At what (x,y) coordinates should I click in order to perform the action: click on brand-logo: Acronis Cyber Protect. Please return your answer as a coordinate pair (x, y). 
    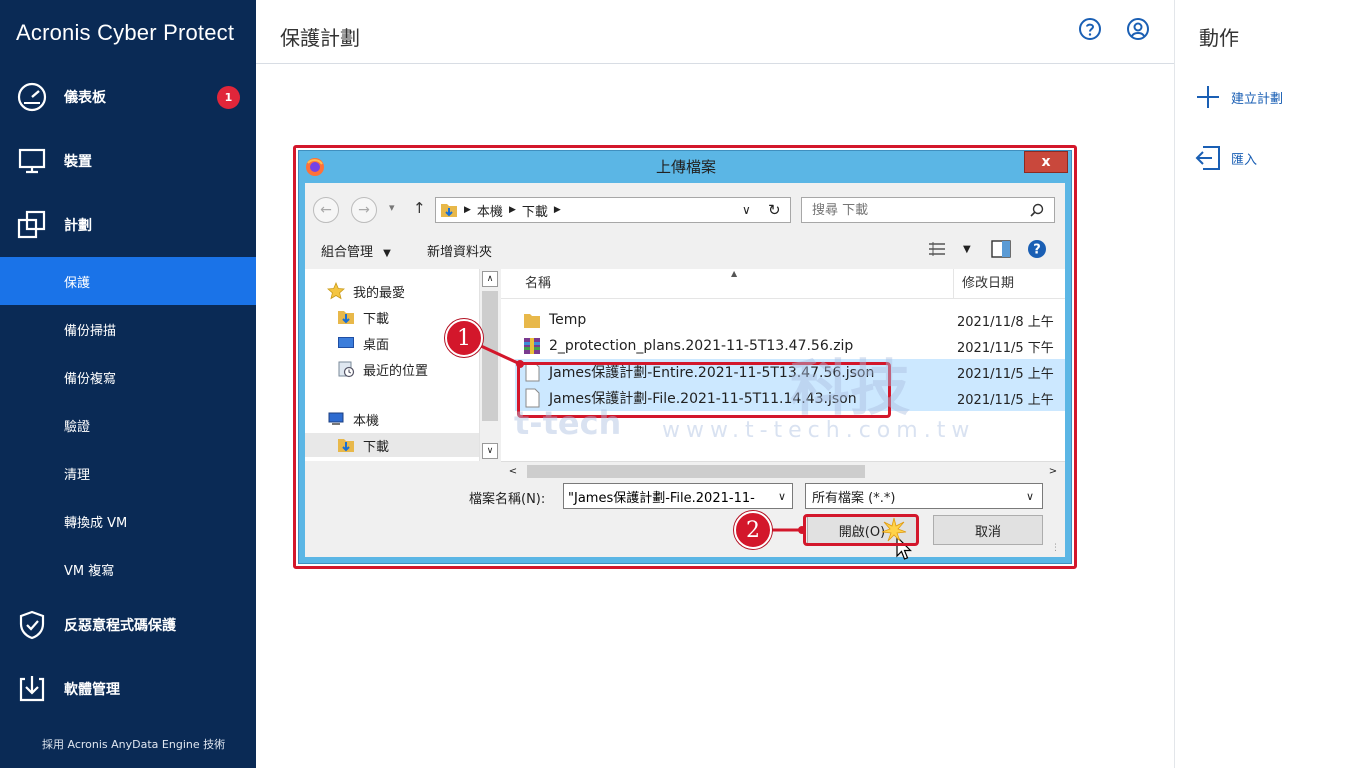
    Looking at the image, I should click on (125, 32).